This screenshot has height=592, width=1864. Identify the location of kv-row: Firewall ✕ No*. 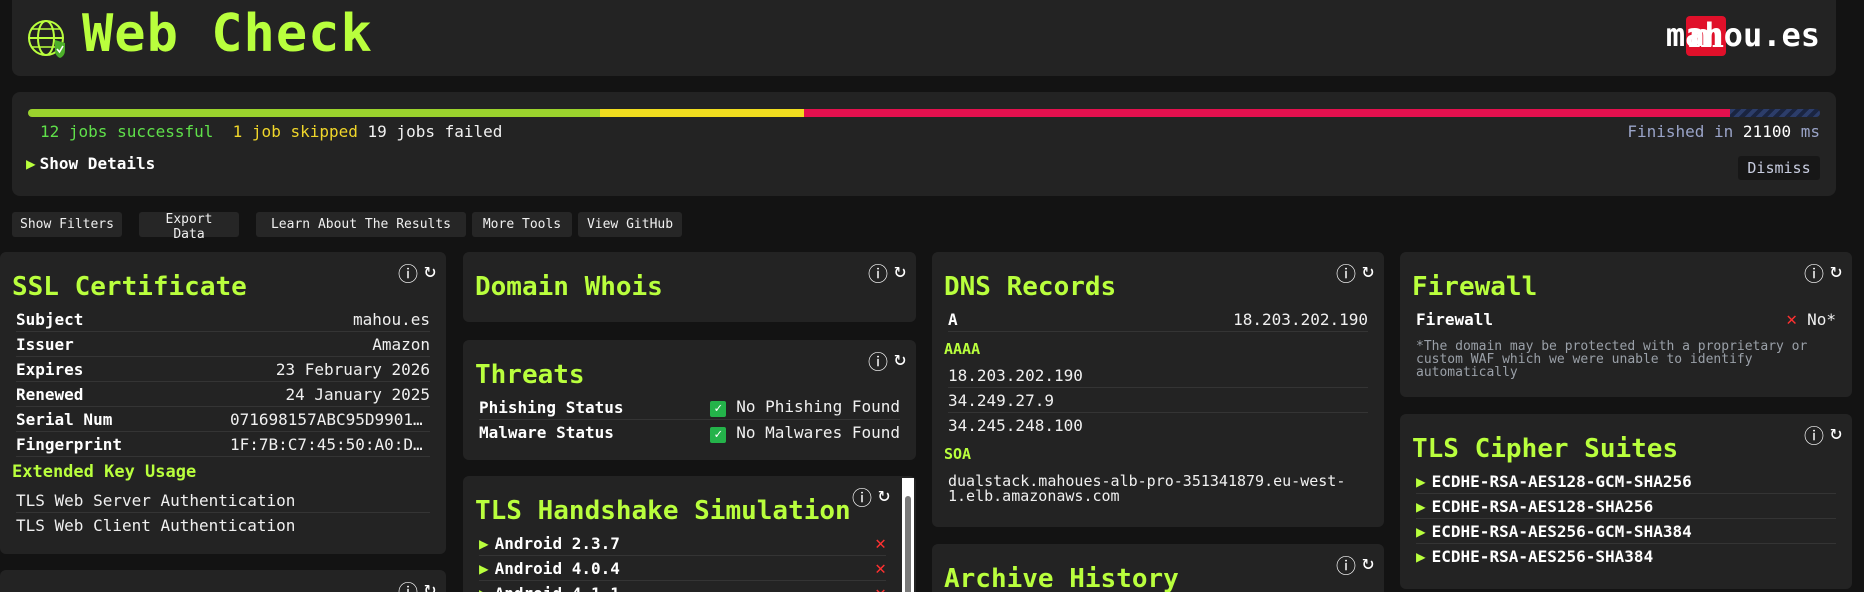
(1626, 319).